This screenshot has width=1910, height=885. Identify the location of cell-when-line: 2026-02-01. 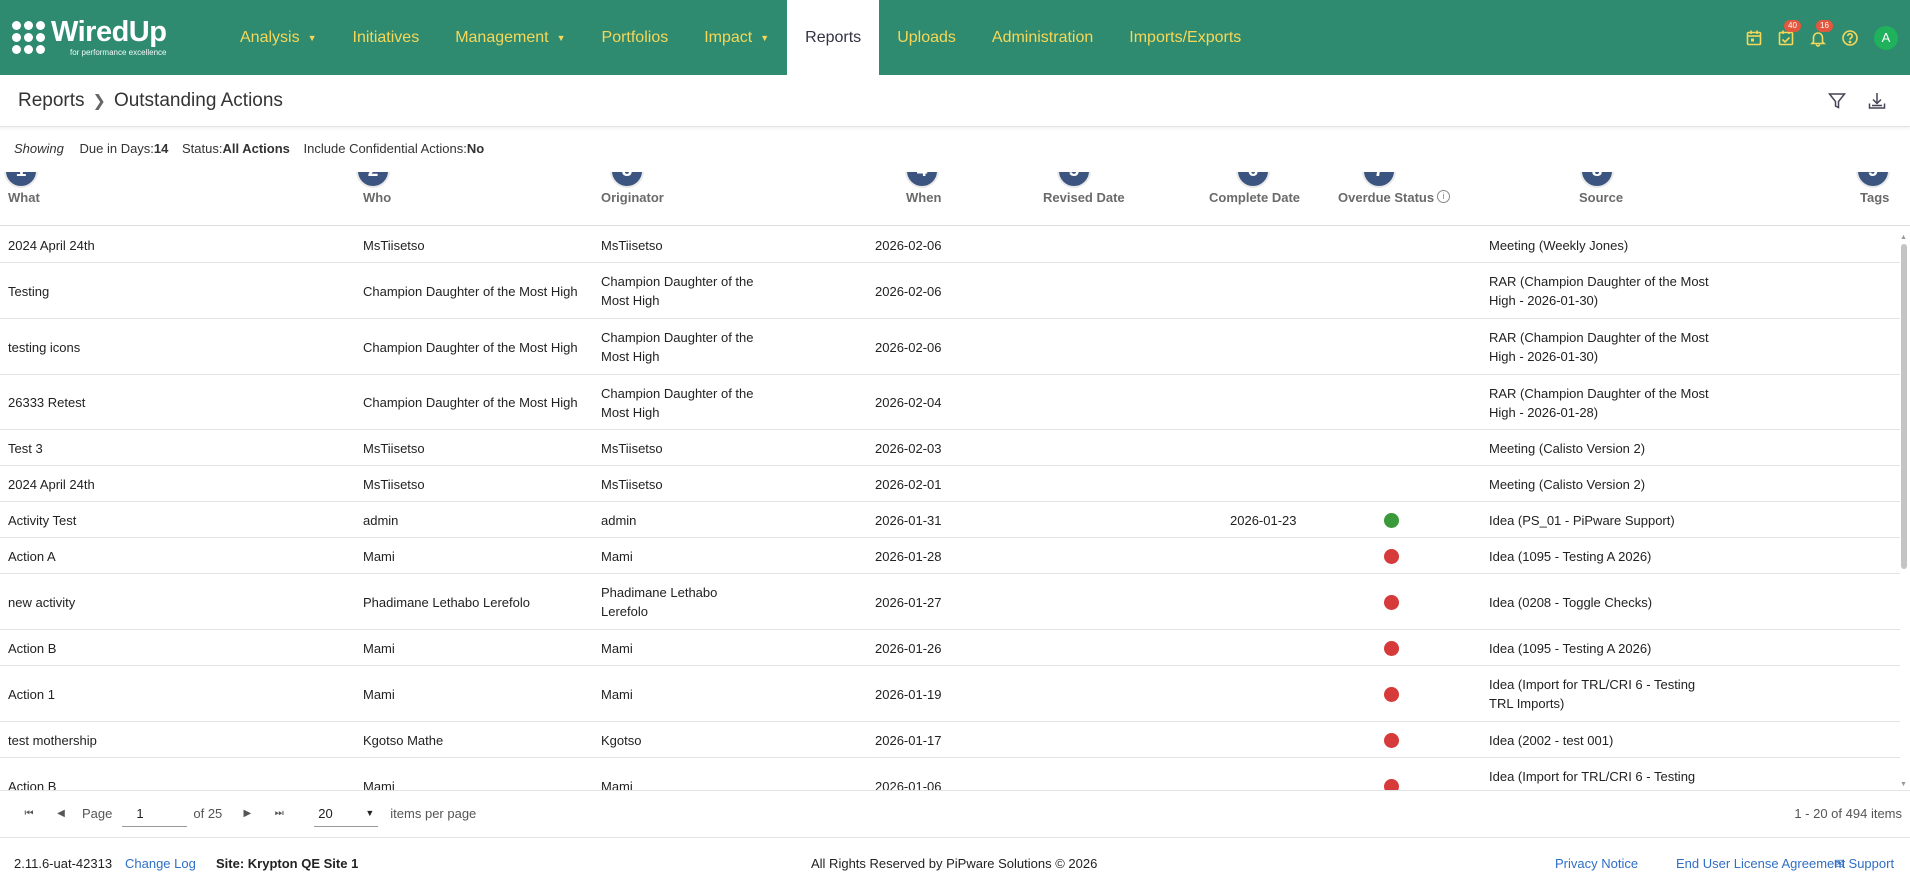
(908, 484).